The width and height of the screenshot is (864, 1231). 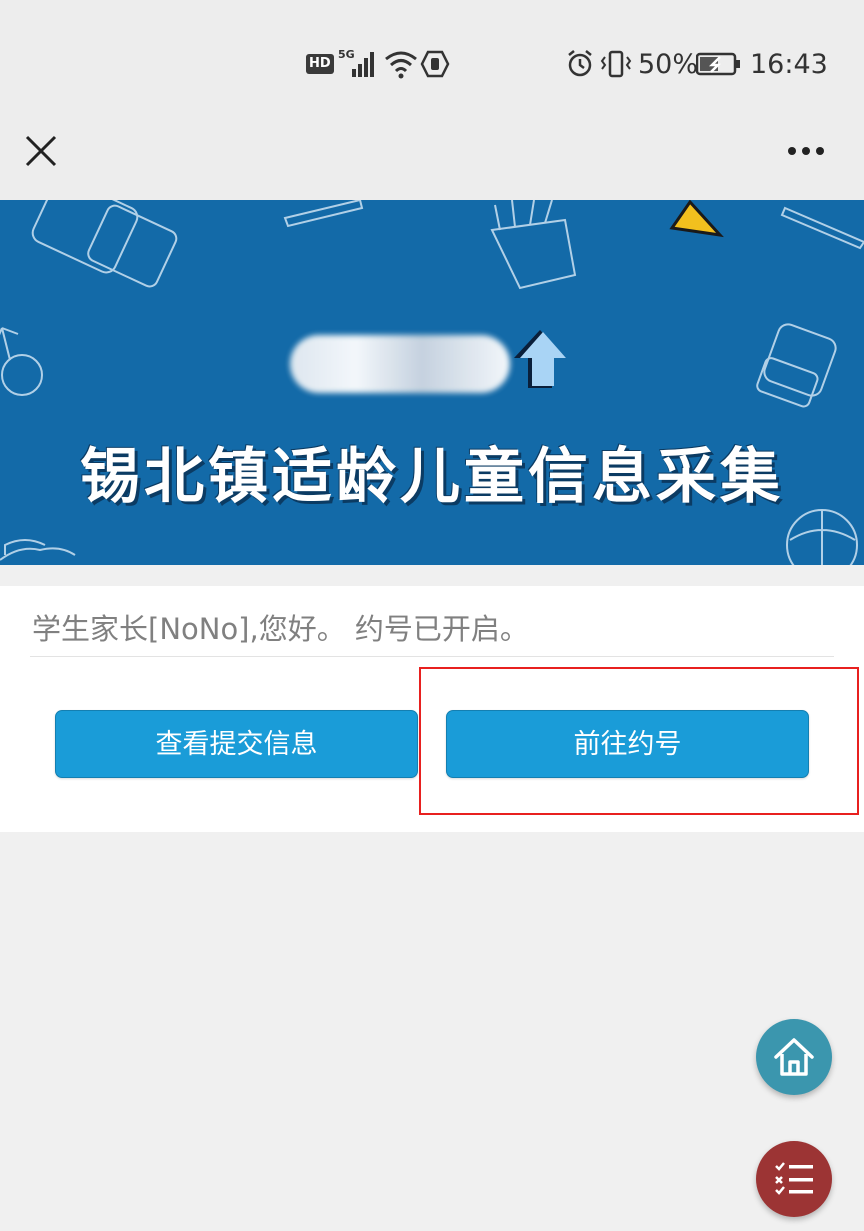 What do you see at coordinates (359, 64) in the screenshot?
I see `signal-icon: 5G` at bounding box center [359, 64].